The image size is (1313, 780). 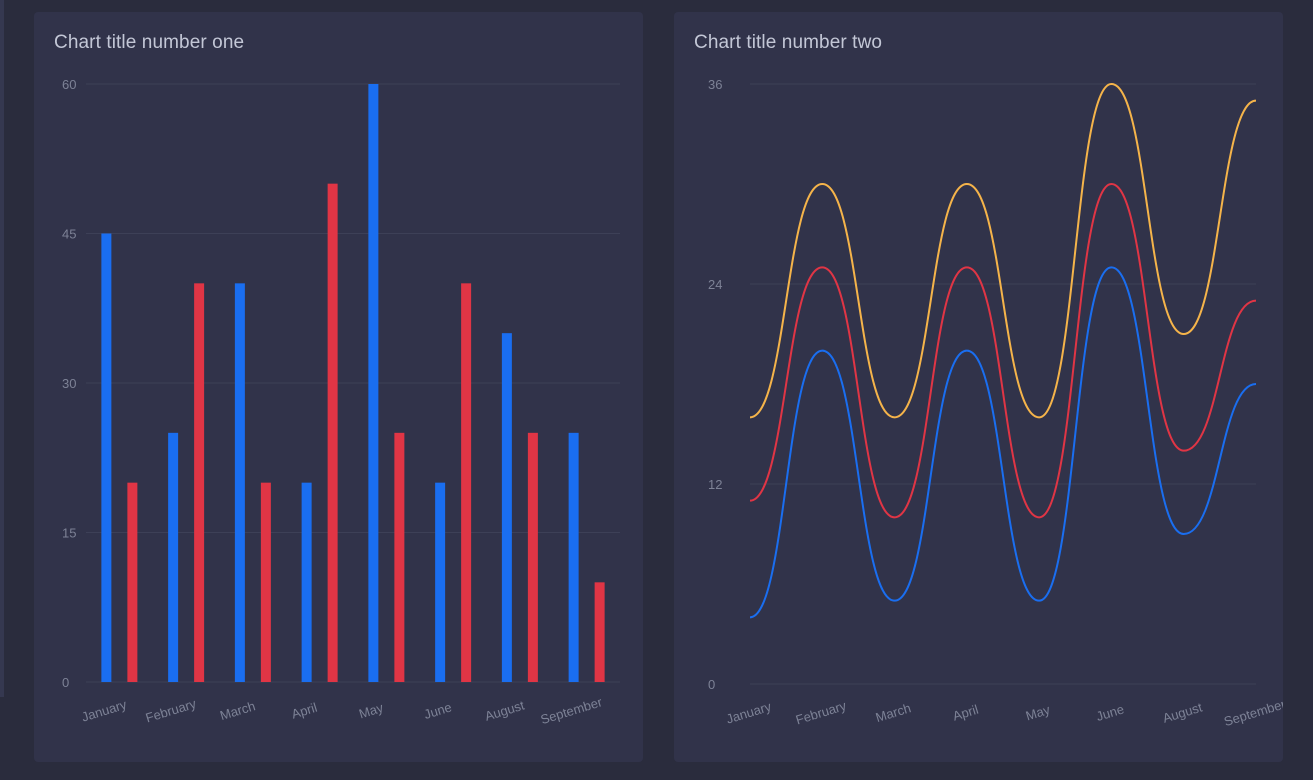 What do you see at coordinates (69, 84) in the screenshot?
I see `y-tick-label: 60` at bounding box center [69, 84].